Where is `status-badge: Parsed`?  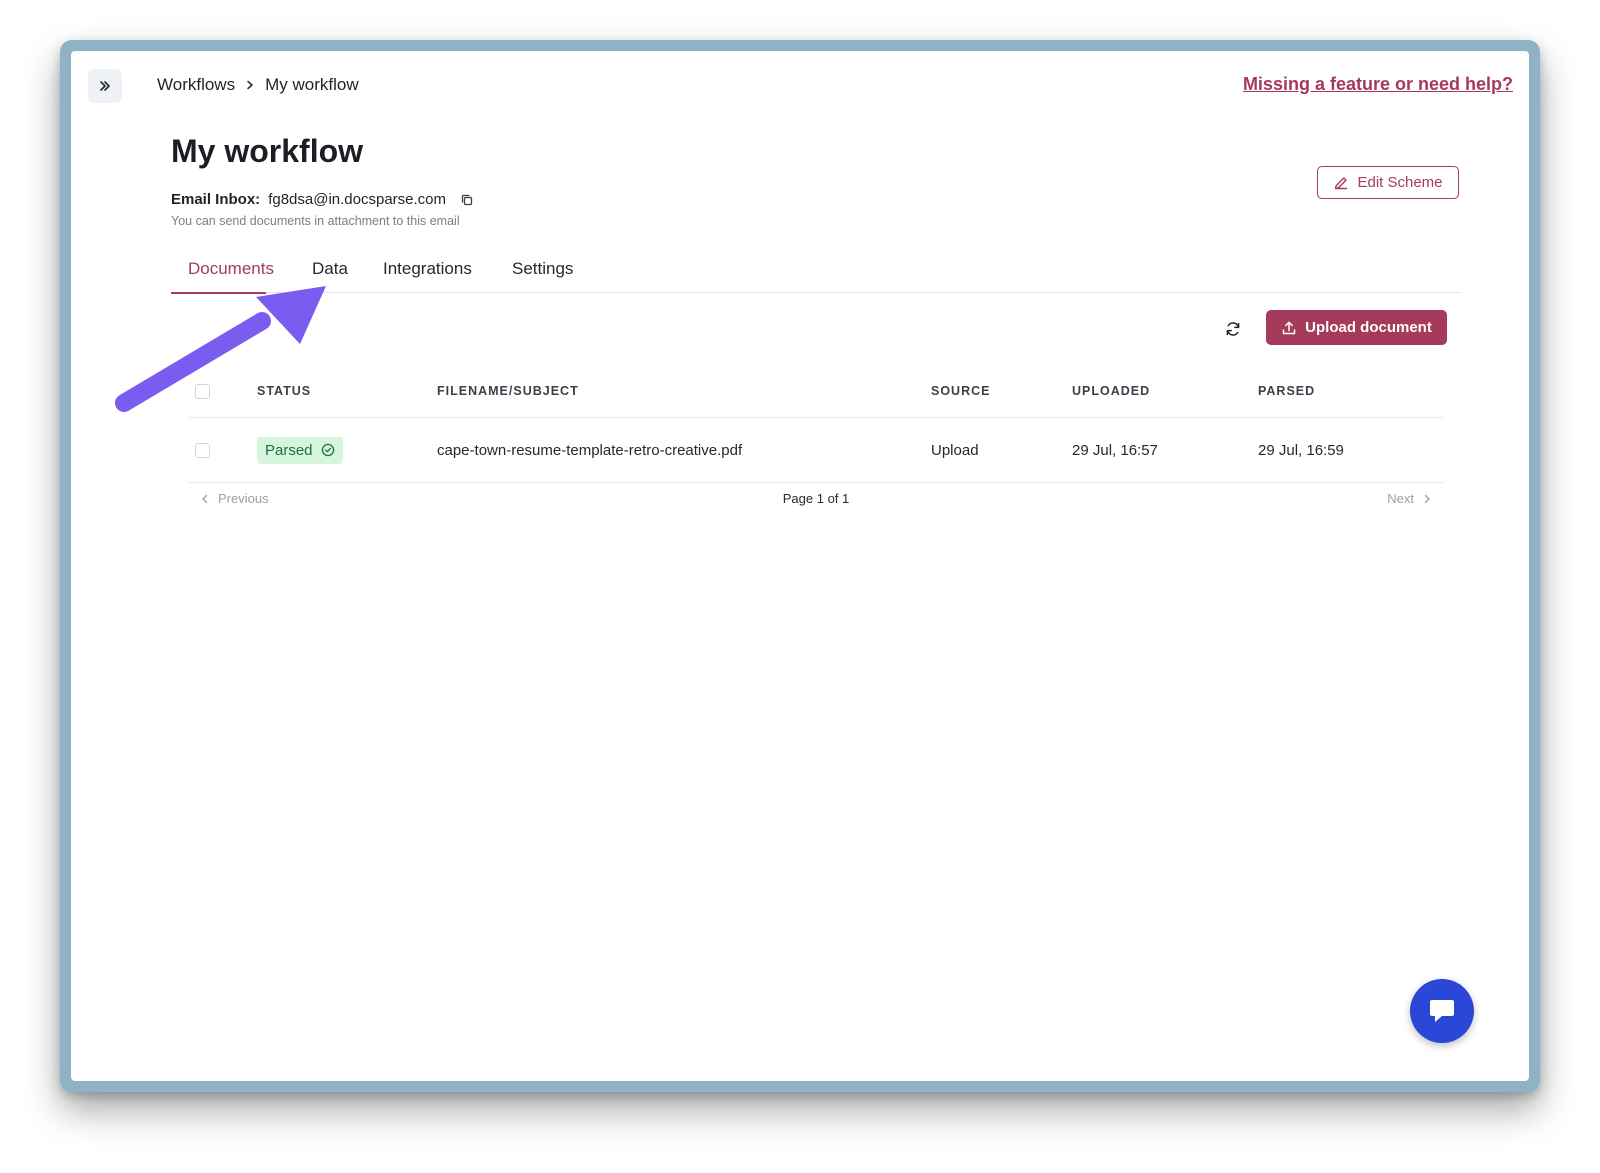 status-badge: Parsed is located at coordinates (300, 450).